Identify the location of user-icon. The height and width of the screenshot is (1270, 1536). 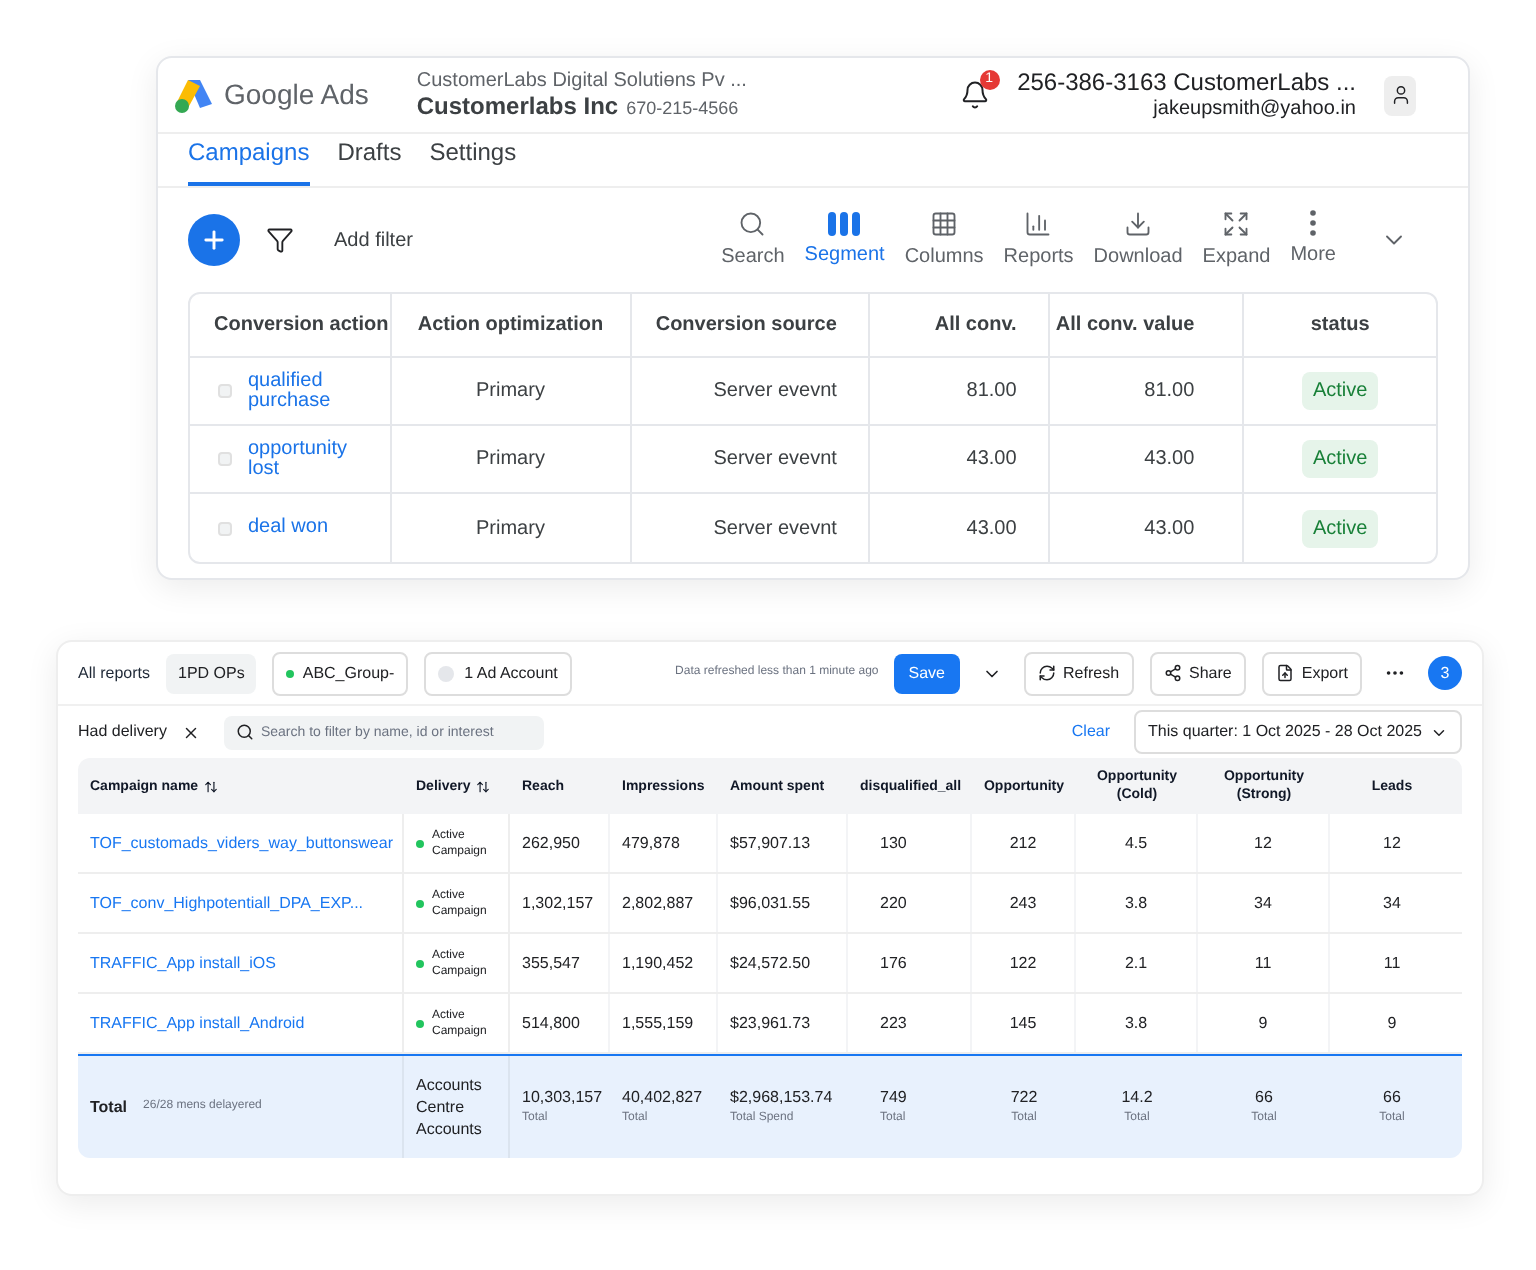
(1400, 95).